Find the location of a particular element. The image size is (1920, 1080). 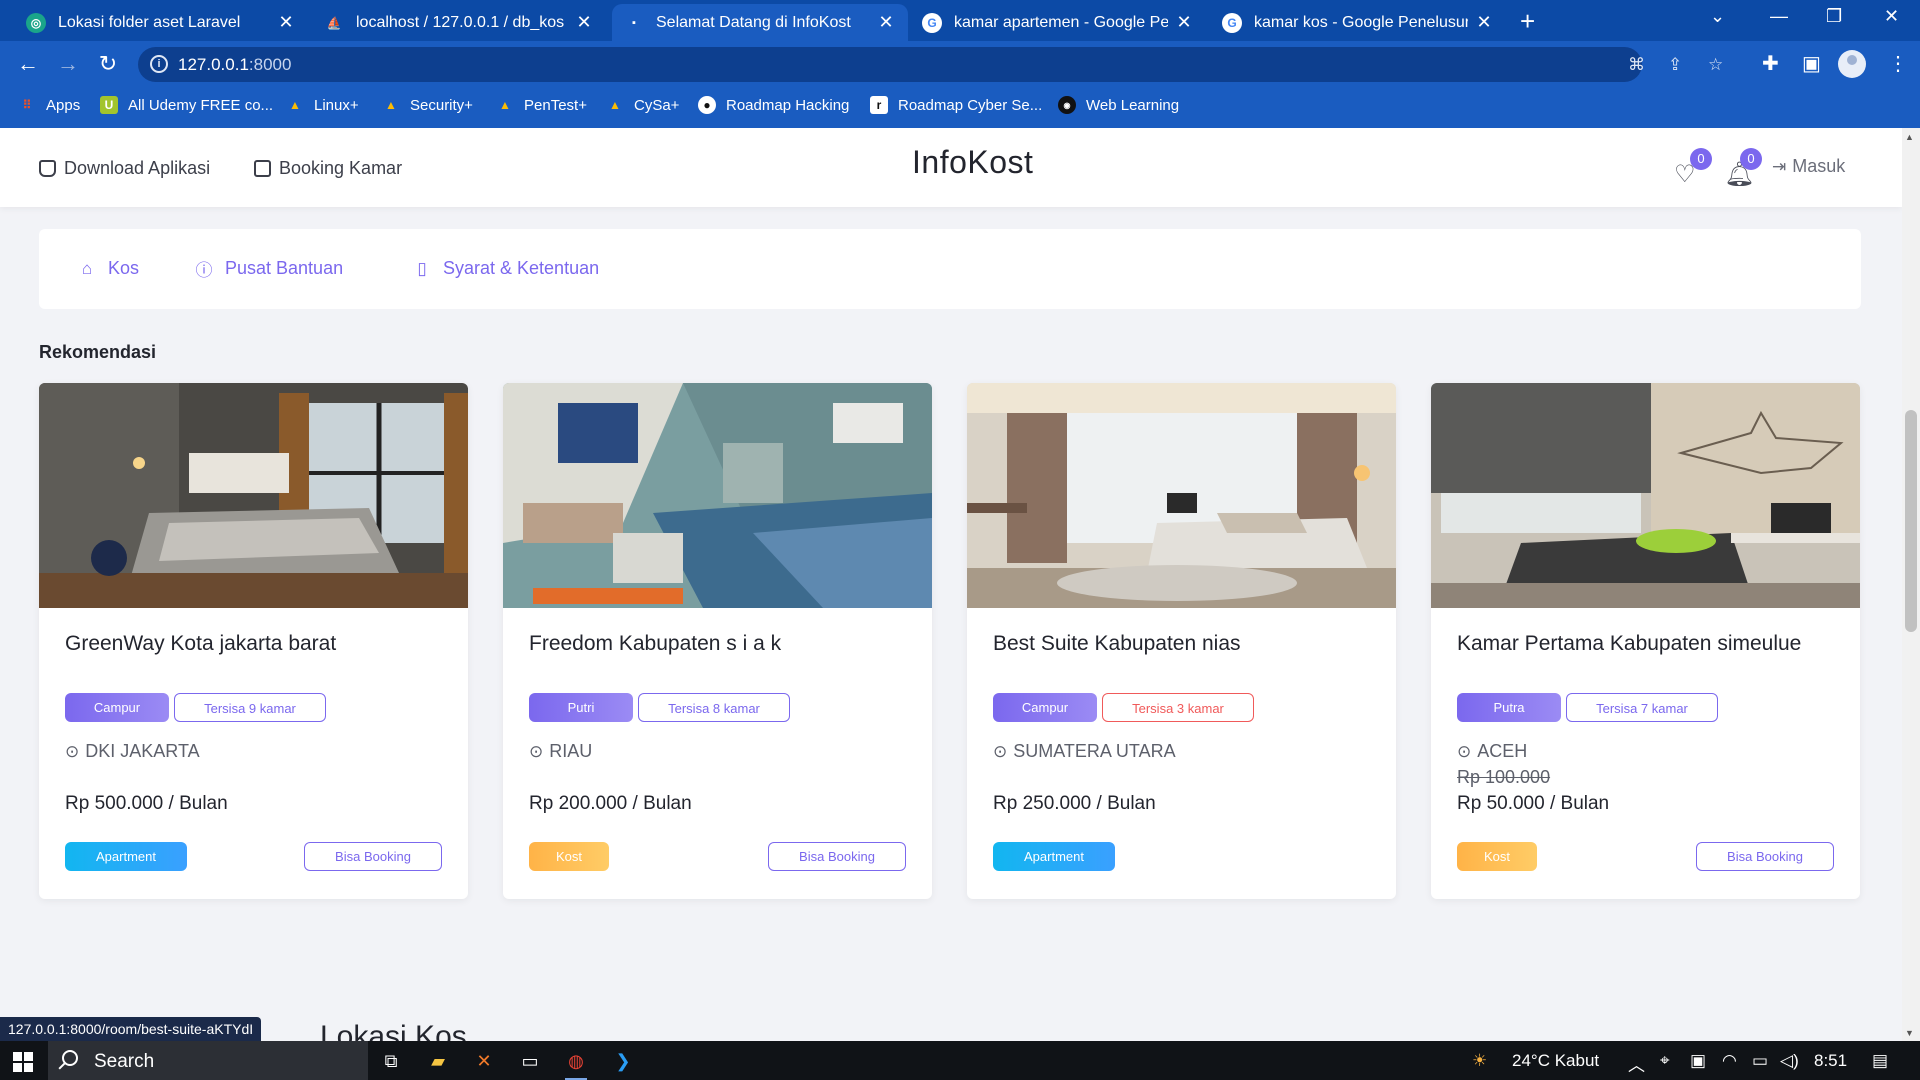

room-name: Best Suite Kabupaten nias is located at coordinates (1183, 644).